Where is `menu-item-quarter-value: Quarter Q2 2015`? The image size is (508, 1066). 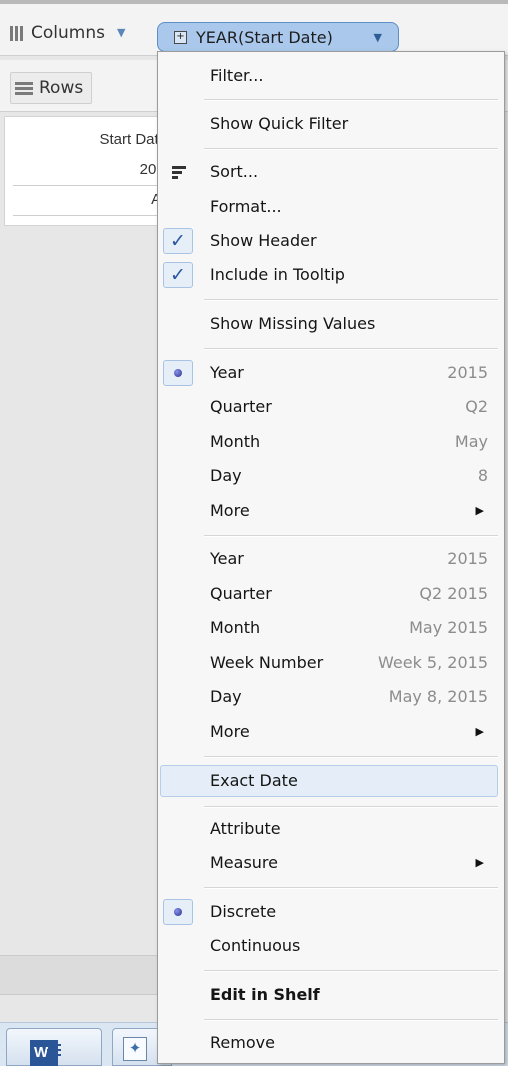
menu-item-quarter-value: Quarter Q2 2015 is located at coordinates (331, 594).